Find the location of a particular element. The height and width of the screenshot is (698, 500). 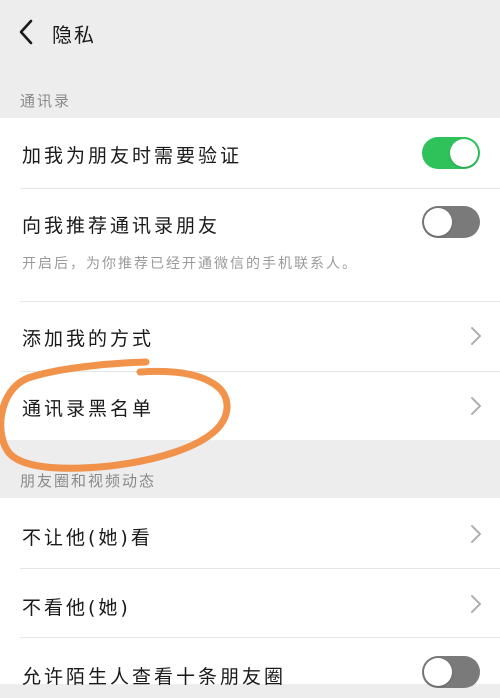

verify-friend-label: 加我为朋友时需要验证 is located at coordinates (132, 156).